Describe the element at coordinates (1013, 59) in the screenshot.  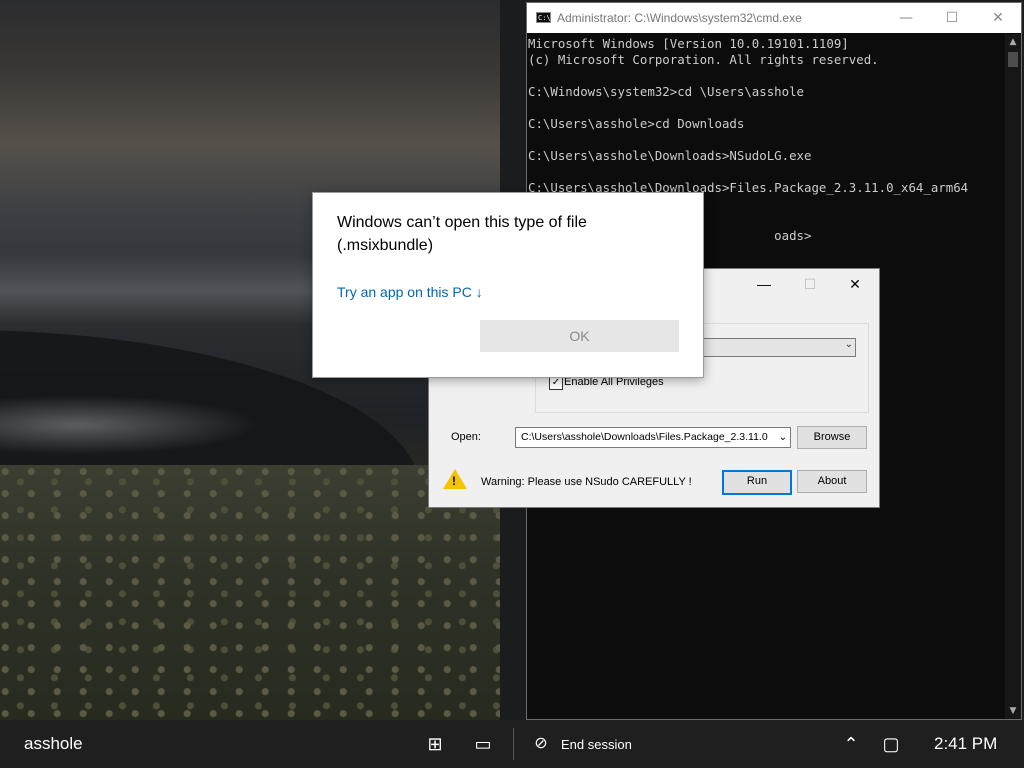
I see `cmd-scrollbar-thumb` at that location.